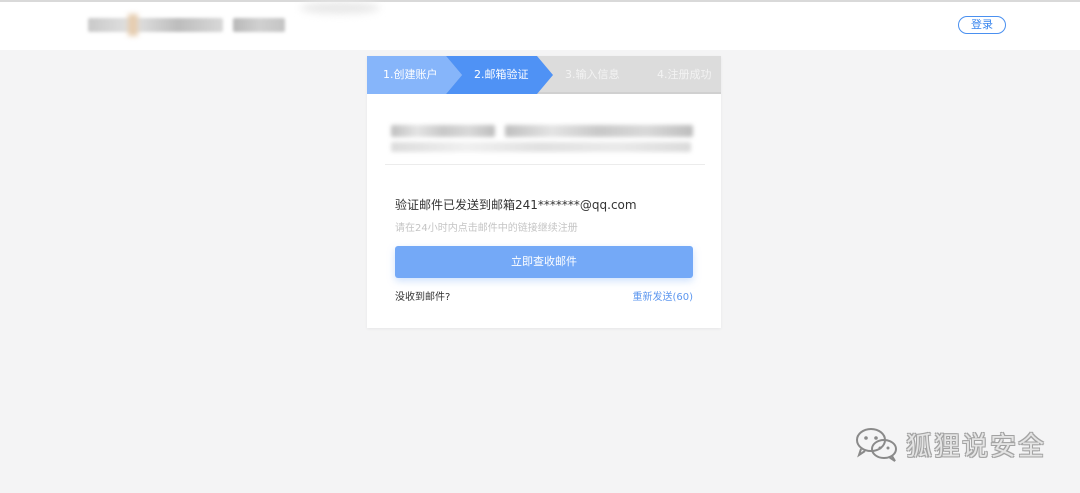  I want to click on step-2-label: 2.邮箱验证, so click(501, 74).